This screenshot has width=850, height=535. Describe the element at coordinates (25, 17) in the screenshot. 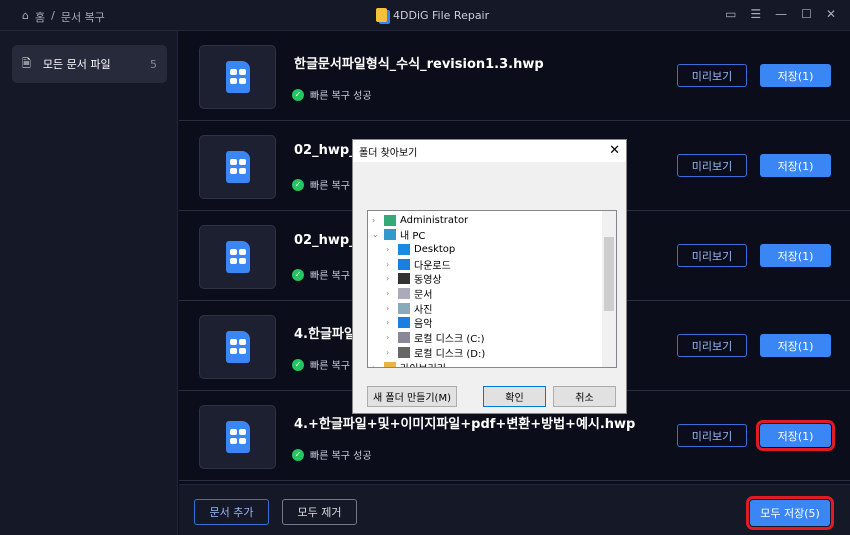

I see `home-icon: ⌂` at that location.